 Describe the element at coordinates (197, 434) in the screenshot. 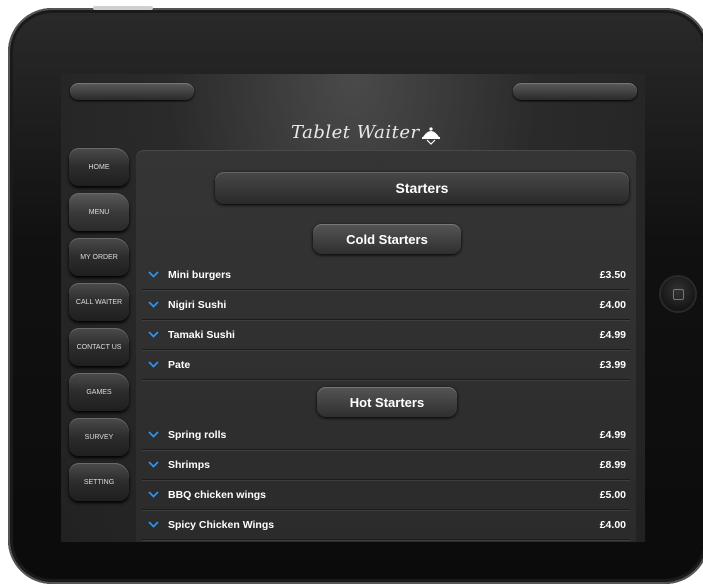

I see `menu-item-name: Spring rolls` at that location.